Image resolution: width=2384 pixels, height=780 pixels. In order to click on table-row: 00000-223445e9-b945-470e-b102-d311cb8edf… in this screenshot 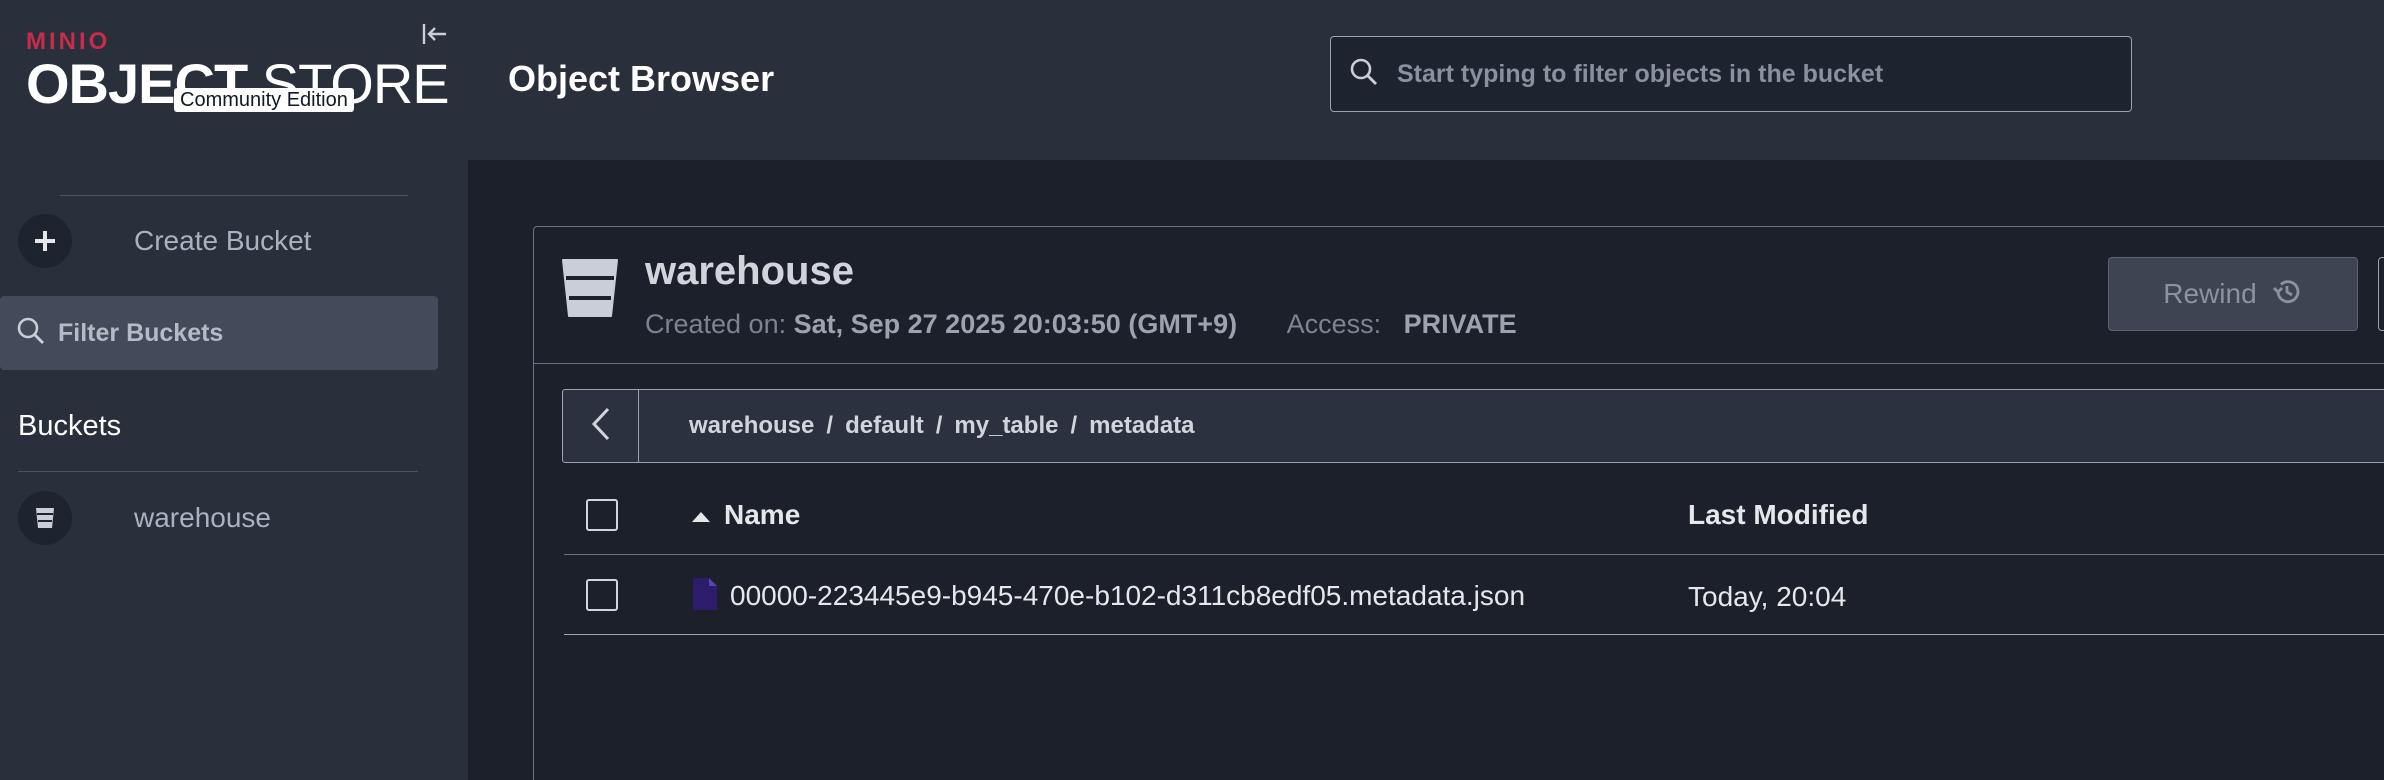, I will do `click(1474, 595)`.